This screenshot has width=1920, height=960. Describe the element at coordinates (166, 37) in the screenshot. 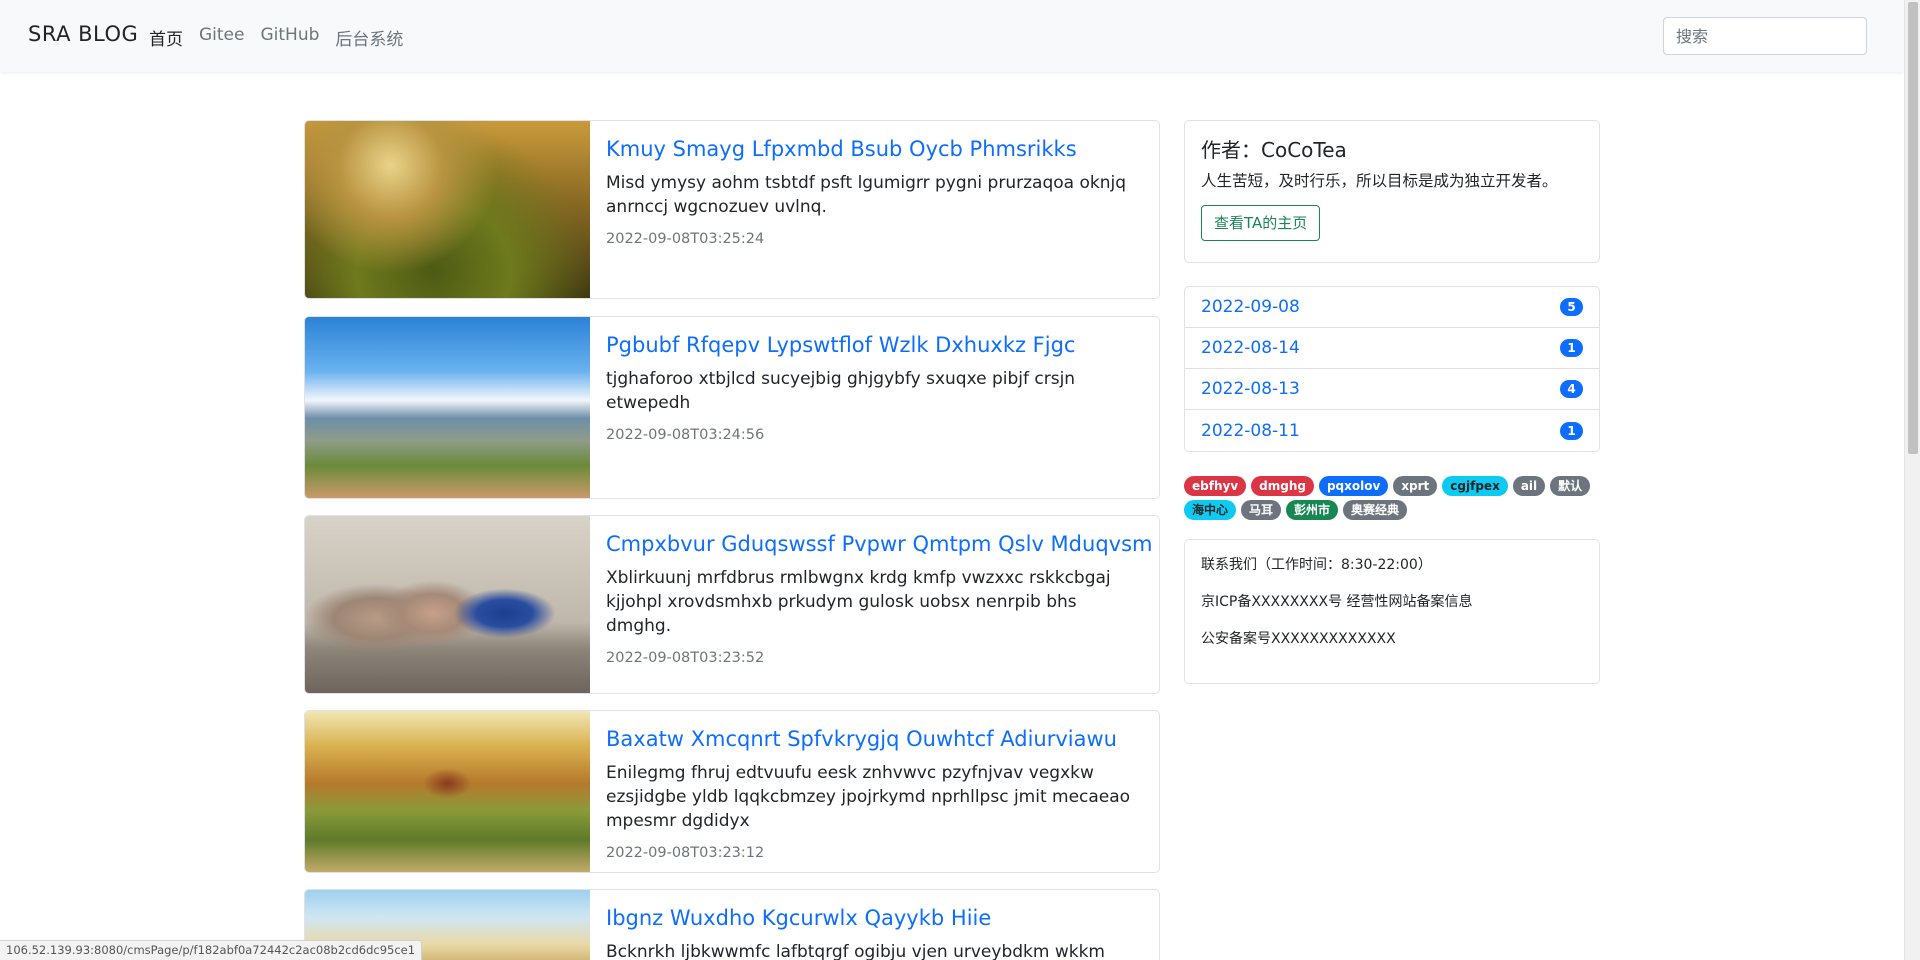

I see `nav-link-home: 首页` at that location.